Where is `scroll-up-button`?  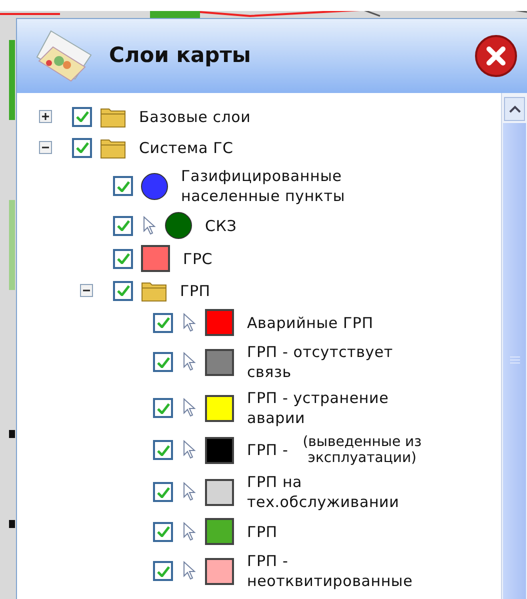 scroll-up-button is located at coordinates (514, 109).